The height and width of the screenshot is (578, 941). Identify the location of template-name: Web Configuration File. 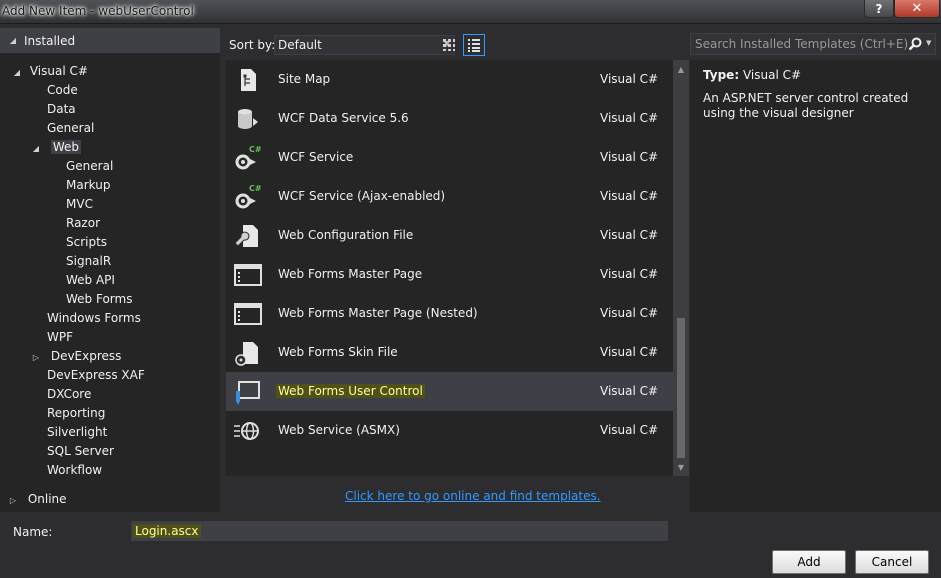
(346, 235).